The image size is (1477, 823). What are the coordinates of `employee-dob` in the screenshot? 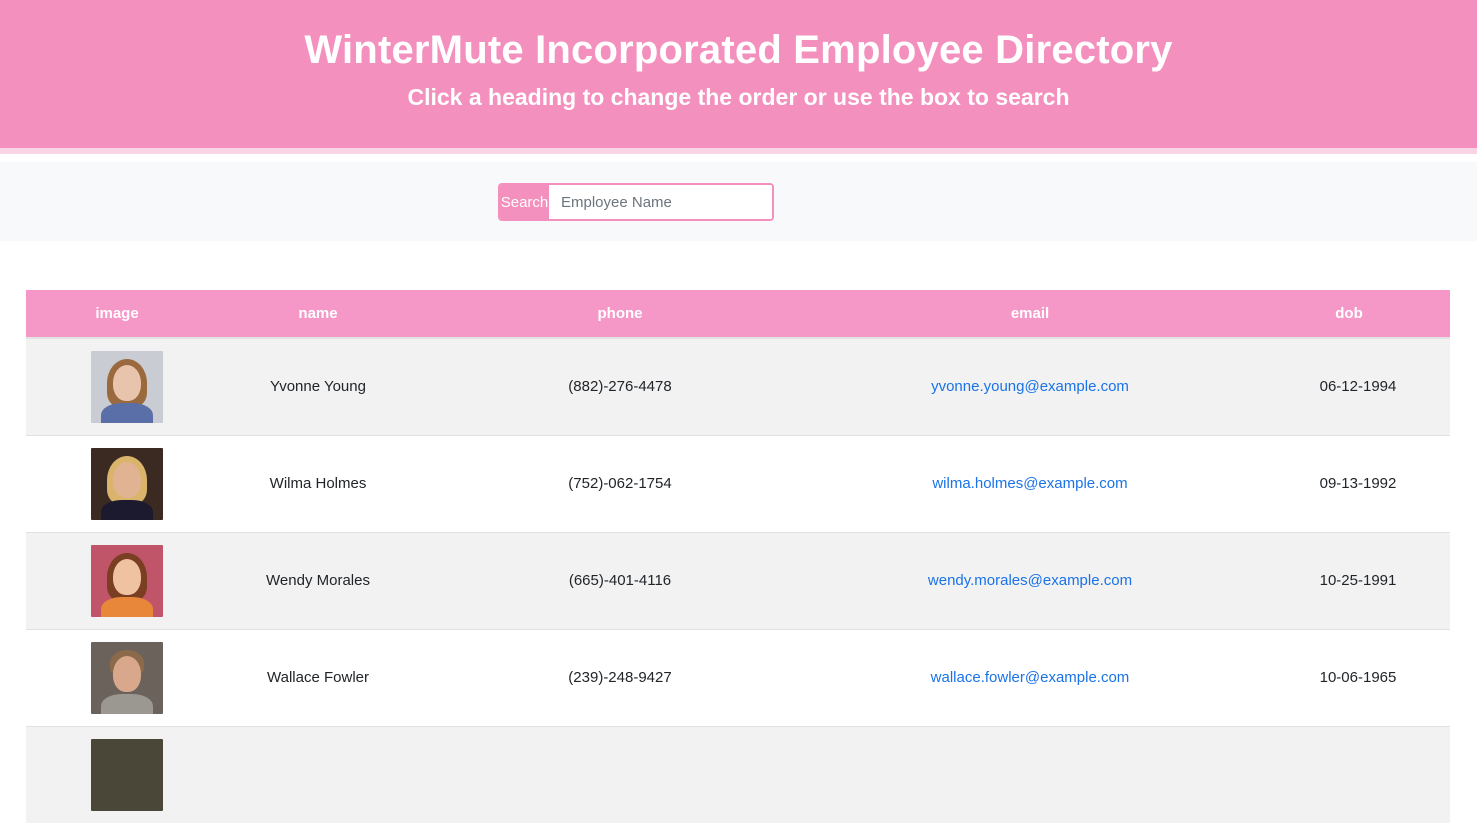 It's located at (1349, 774).